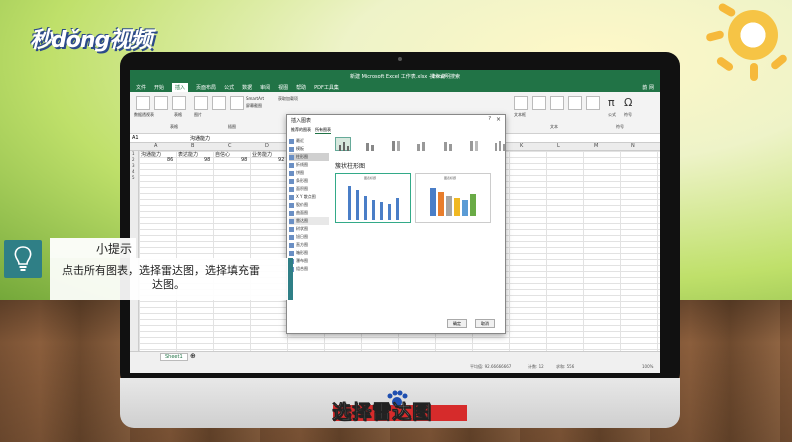 The image size is (792, 442). Describe the element at coordinates (326, 87) in the screenshot. I see `tab-pdf: PDF工具集` at that location.